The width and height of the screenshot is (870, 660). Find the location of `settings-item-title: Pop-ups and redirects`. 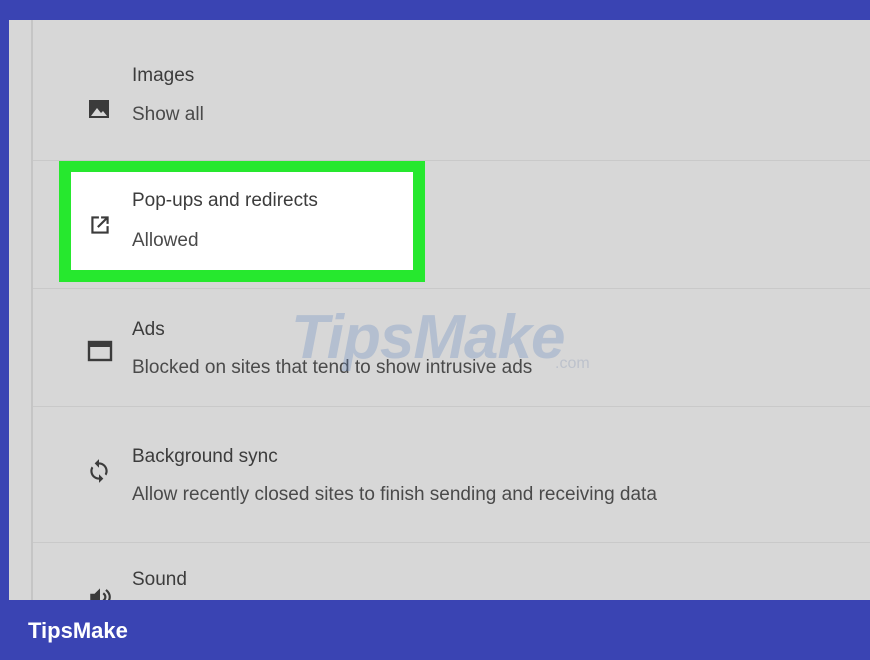

settings-item-title: Pop-ups and redirects is located at coordinates (225, 200).